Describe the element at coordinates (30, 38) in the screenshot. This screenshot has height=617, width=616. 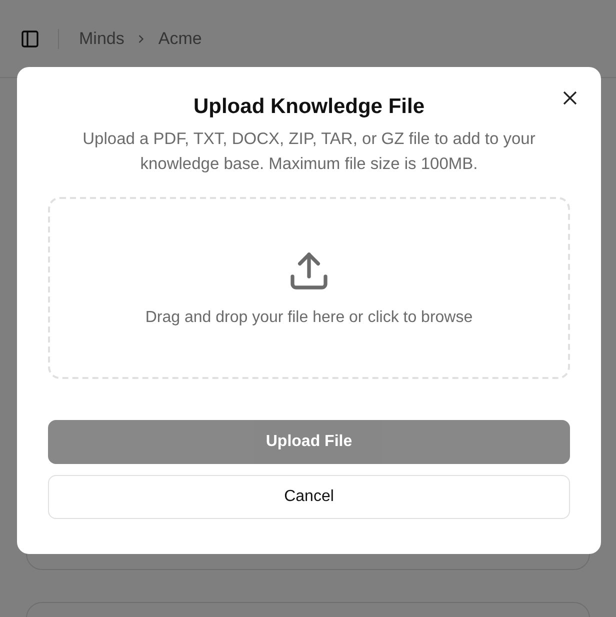
I see `sidebar-toggle-icon` at that location.